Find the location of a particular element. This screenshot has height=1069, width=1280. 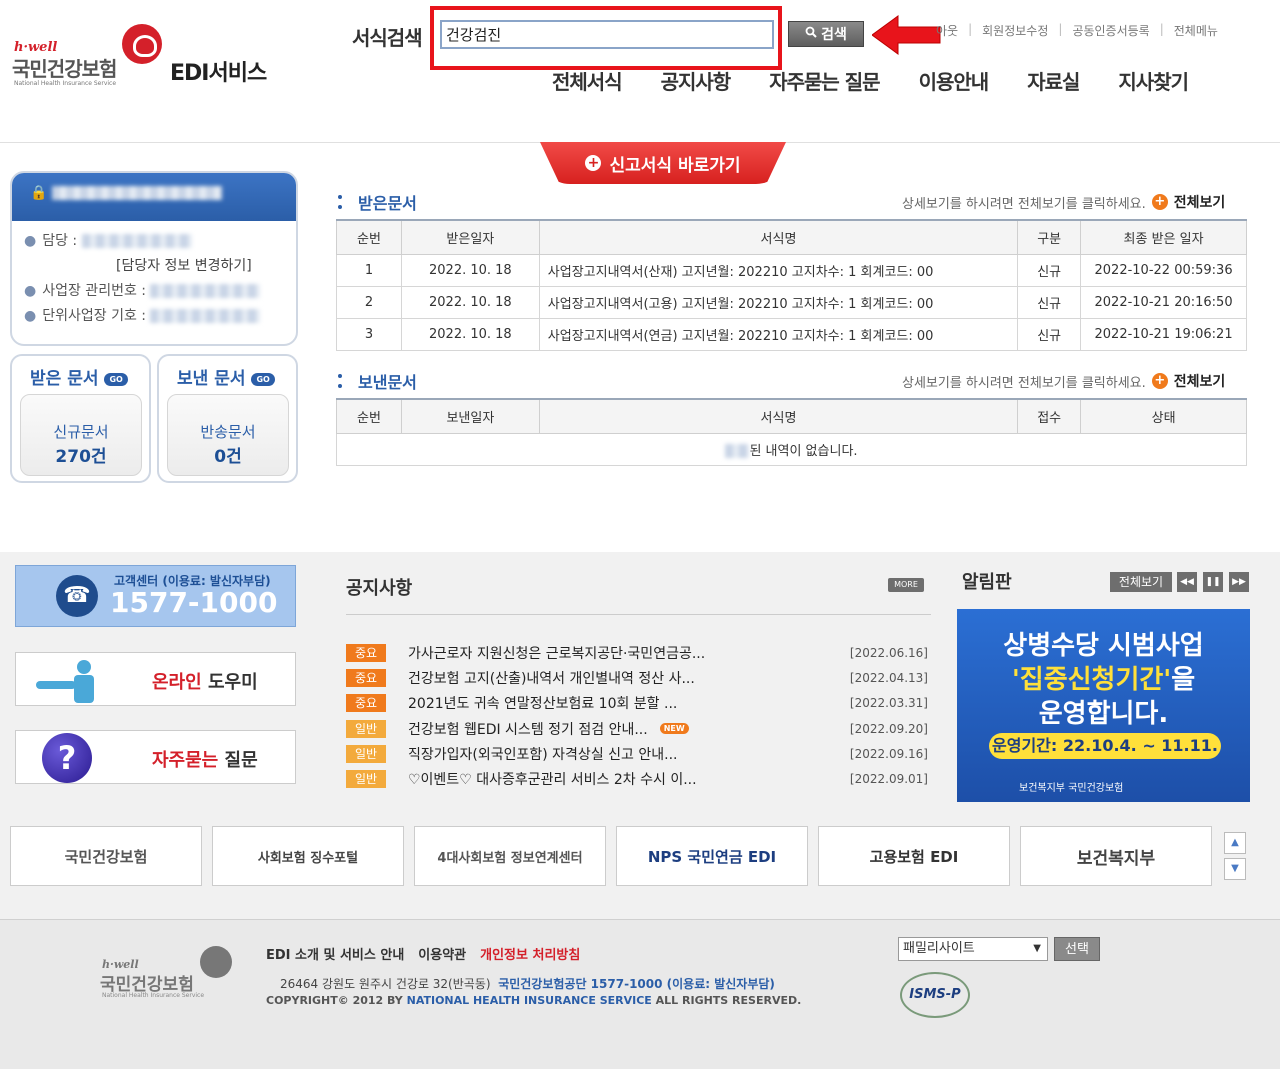

family-site-select: 패밀리사이트 ▼ is located at coordinates (973, 949).